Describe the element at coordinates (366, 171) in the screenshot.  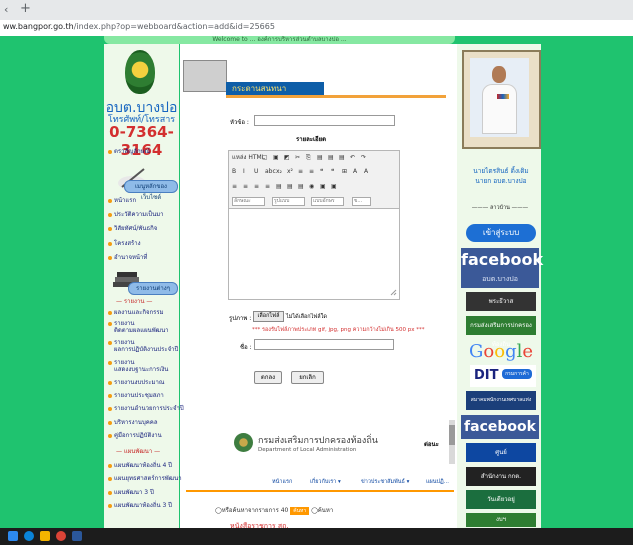
I see `editor-btn-2-12: A` at that location.